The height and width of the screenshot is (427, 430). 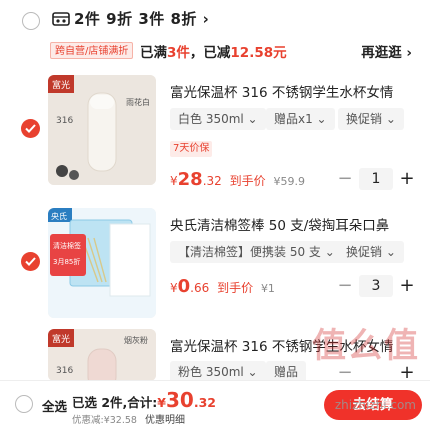 I want to click on spec-selector: 【清洁棉签】便携装 50 支 ⌄, so click(x=256, y=252).